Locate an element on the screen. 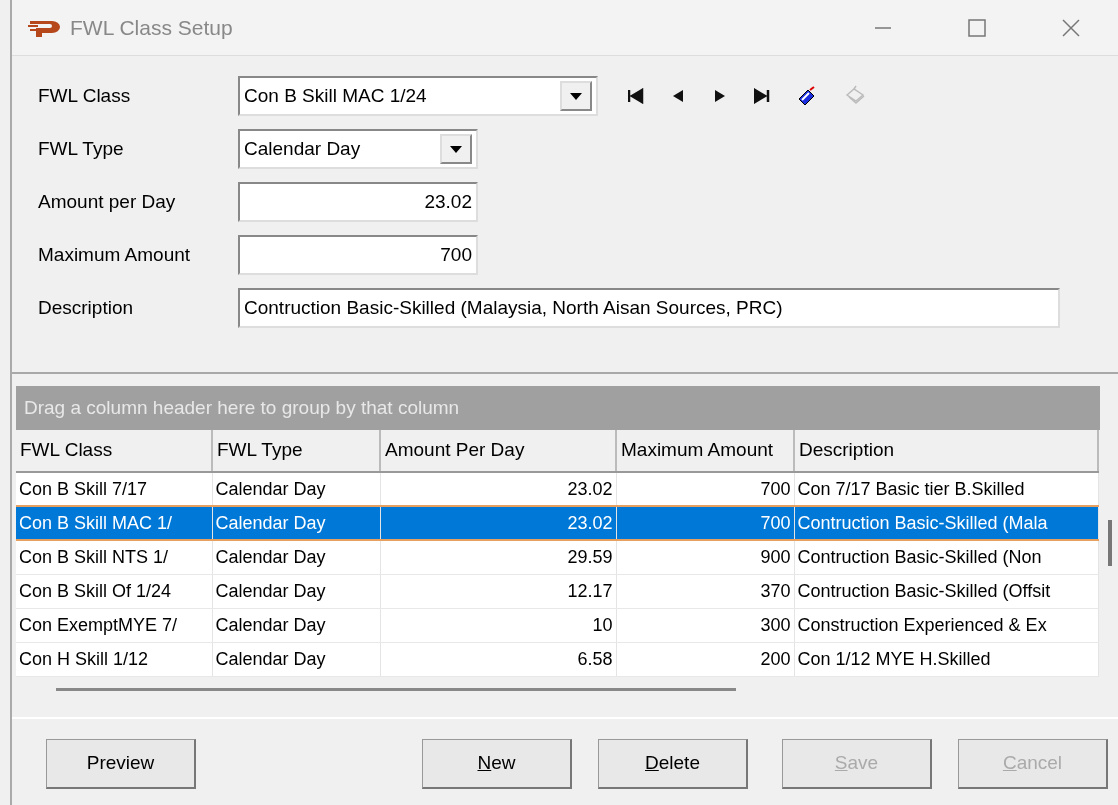  table-cell: 10 is located at coordinates (498, 625).